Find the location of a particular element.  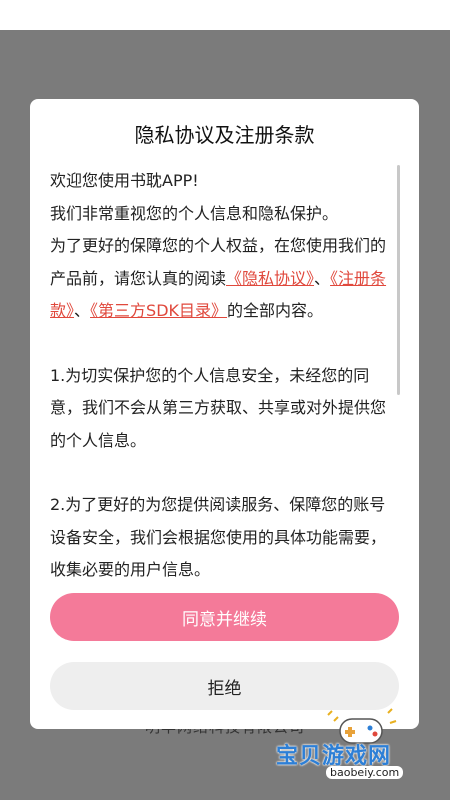

watermark-url: baobeiy.com is located at coordinates (365, 772).